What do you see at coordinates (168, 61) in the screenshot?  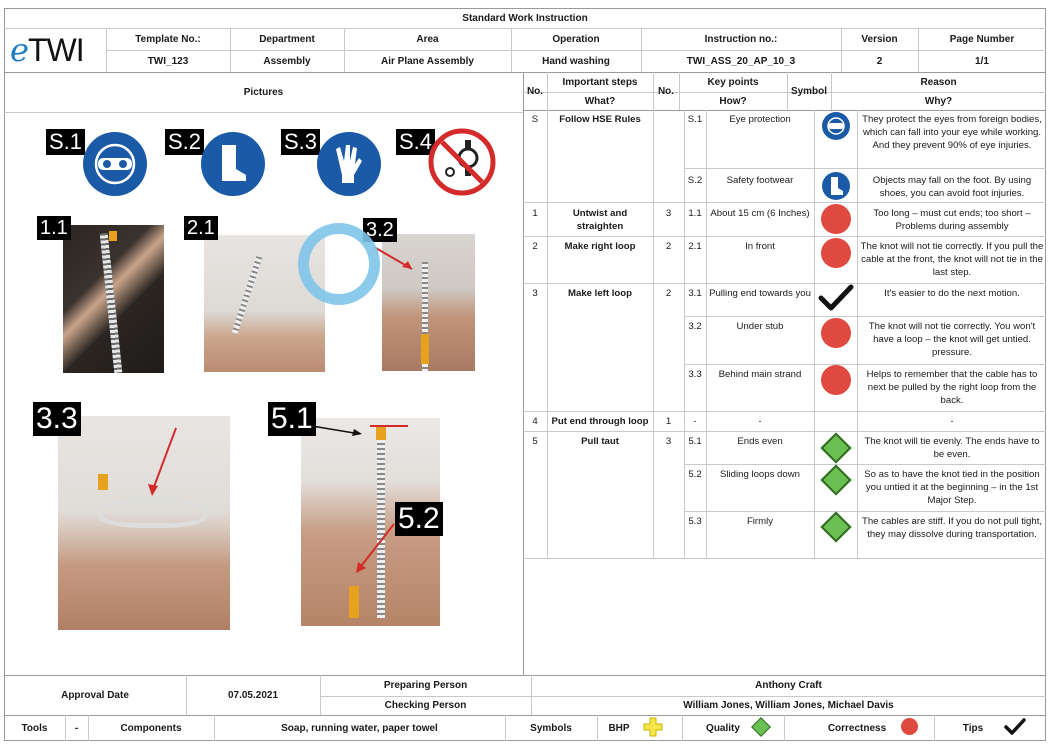 I see `template-no-value: TWI_123` at bounding box center [168, 61].